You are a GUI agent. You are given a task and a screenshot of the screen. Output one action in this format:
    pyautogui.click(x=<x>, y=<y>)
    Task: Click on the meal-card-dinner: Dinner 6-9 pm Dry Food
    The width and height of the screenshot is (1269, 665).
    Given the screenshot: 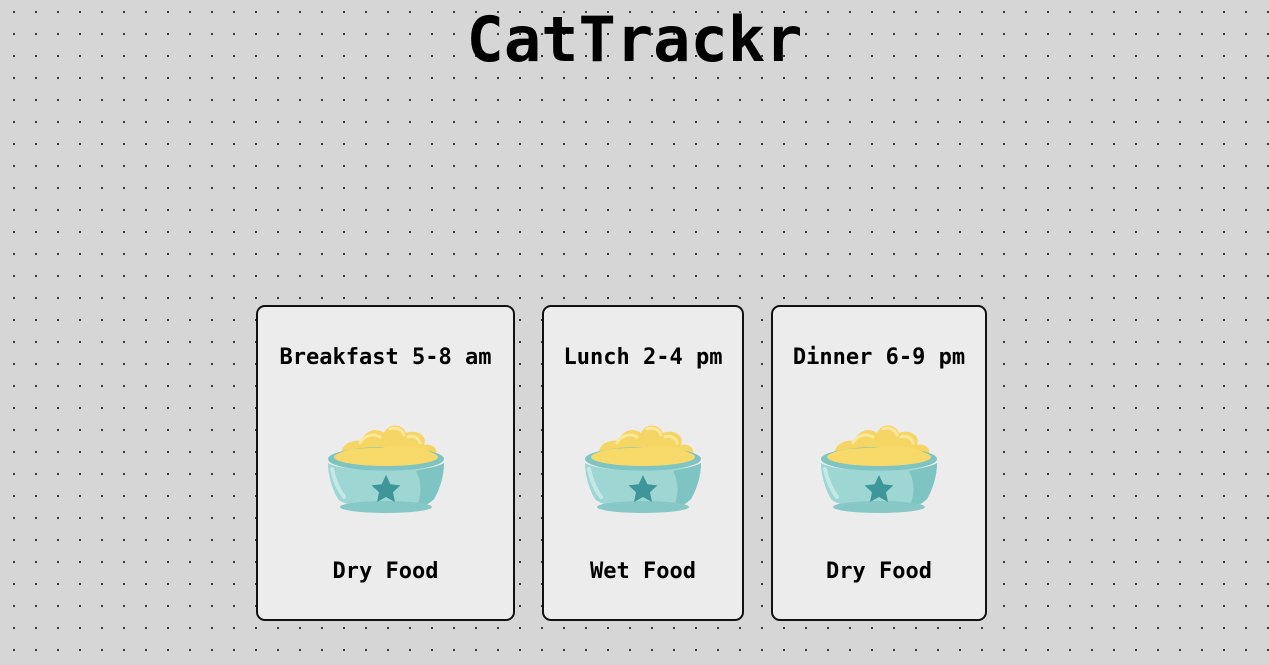 What is the action you would take?
    pyautogui.click(x=879, y=463)
    